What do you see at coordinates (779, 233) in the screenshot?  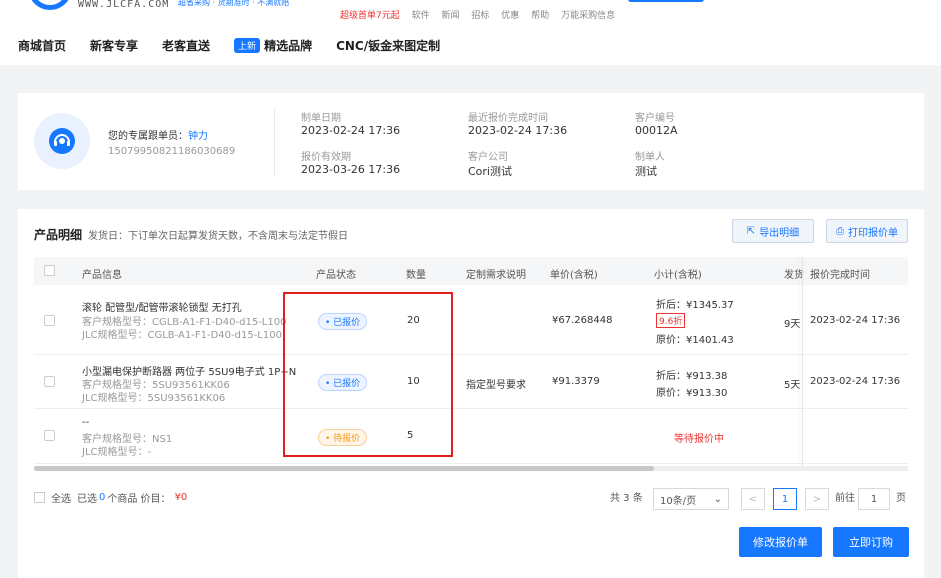 I see `export-label: 导出明细` at bounding box center [779, 233].